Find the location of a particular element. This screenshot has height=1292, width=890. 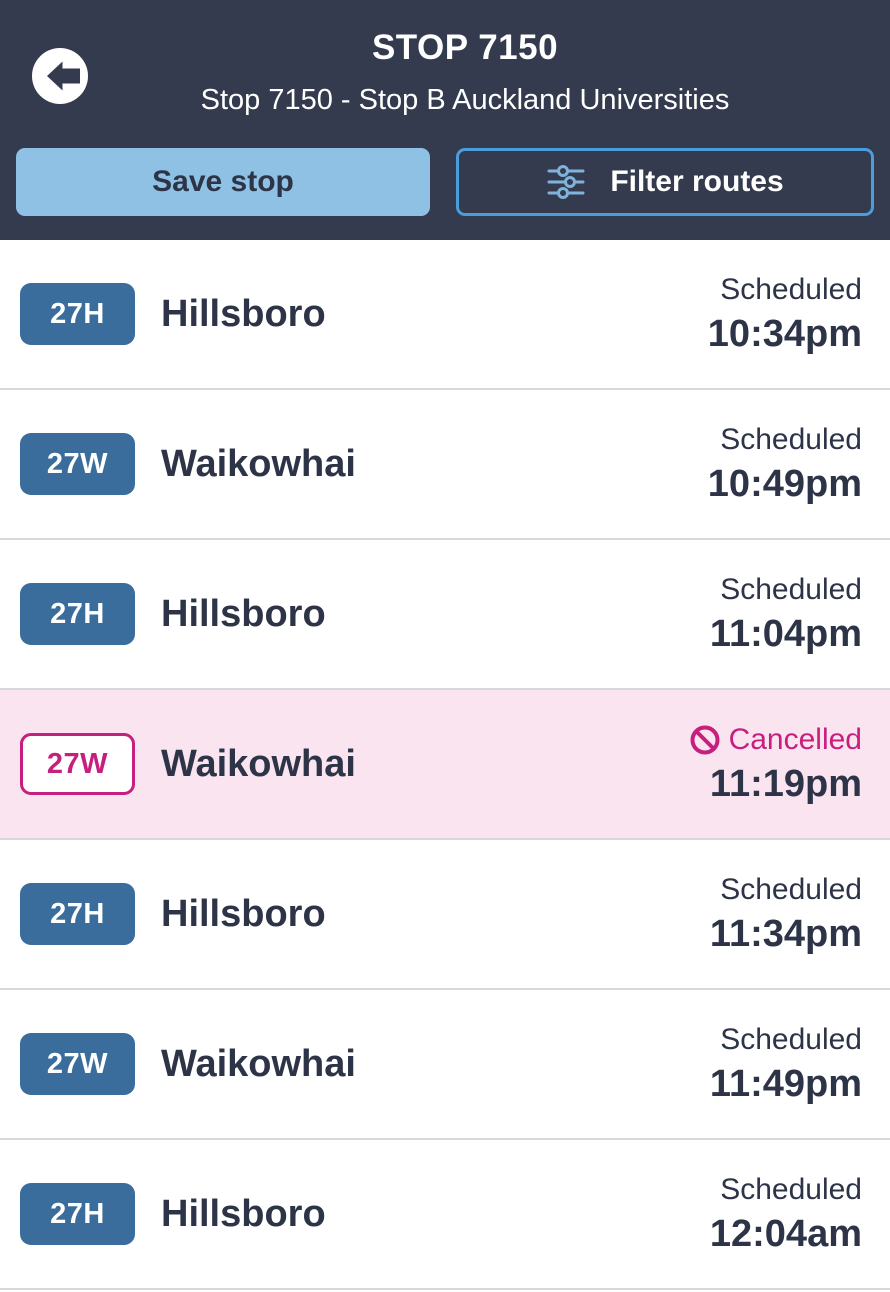

save-stop-label: Save stop is located at coordinates (223, 181).